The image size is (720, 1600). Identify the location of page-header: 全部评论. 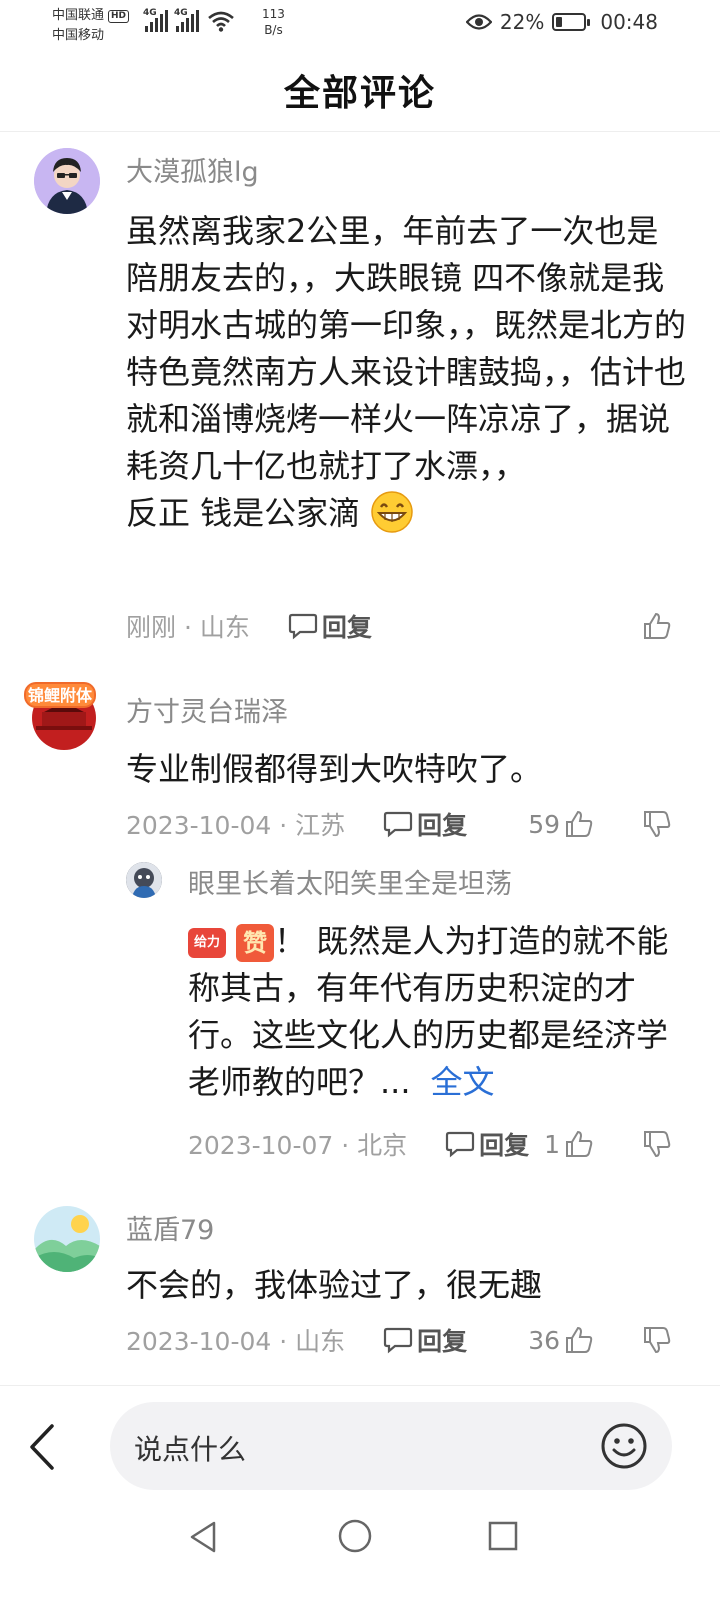
(360, 90).